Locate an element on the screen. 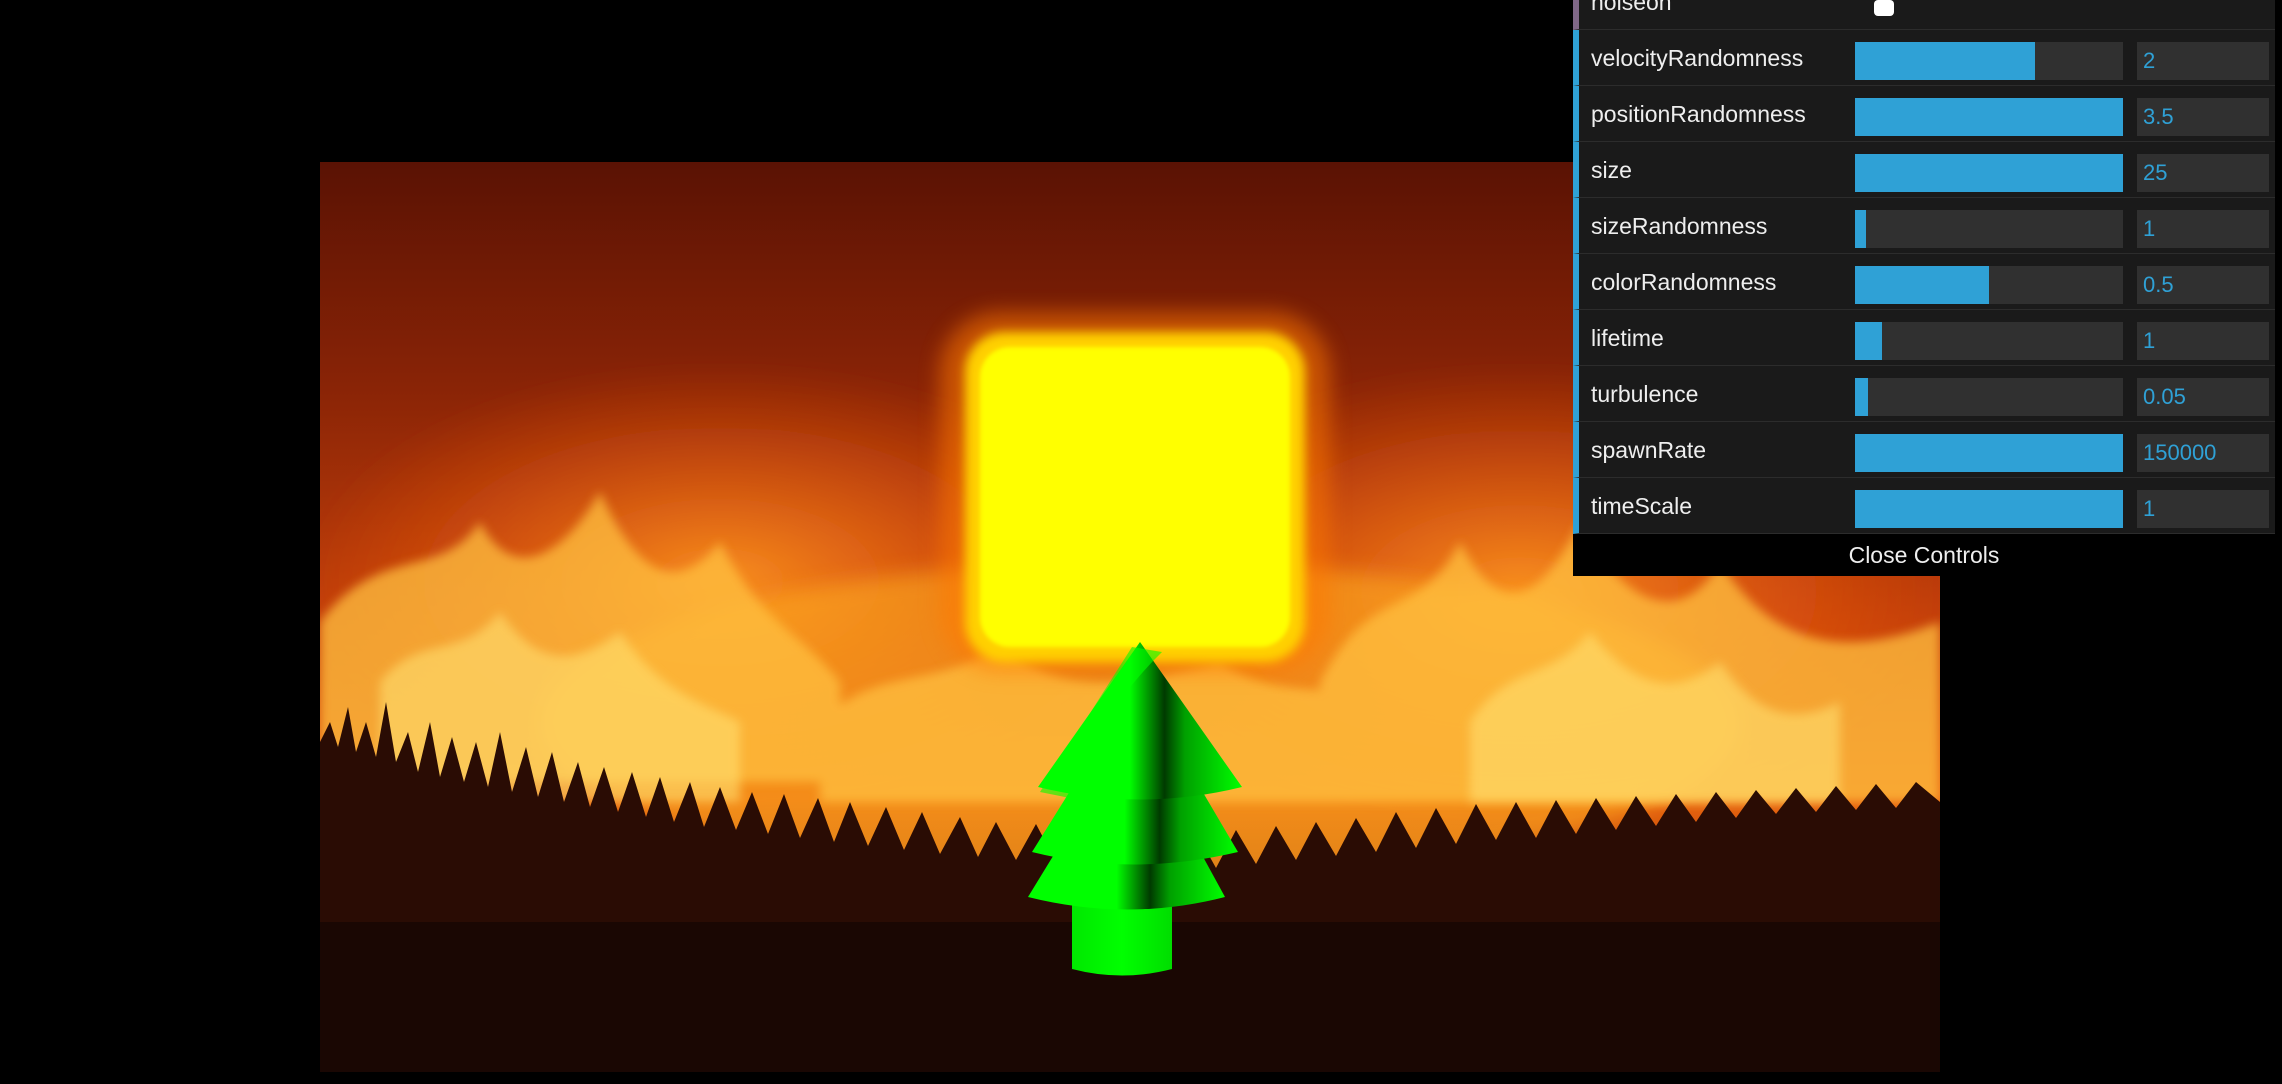 The height and width of the screenshot is (1084, 2282). control-label: velocityRandomness is located at coordinates (1697, 58).